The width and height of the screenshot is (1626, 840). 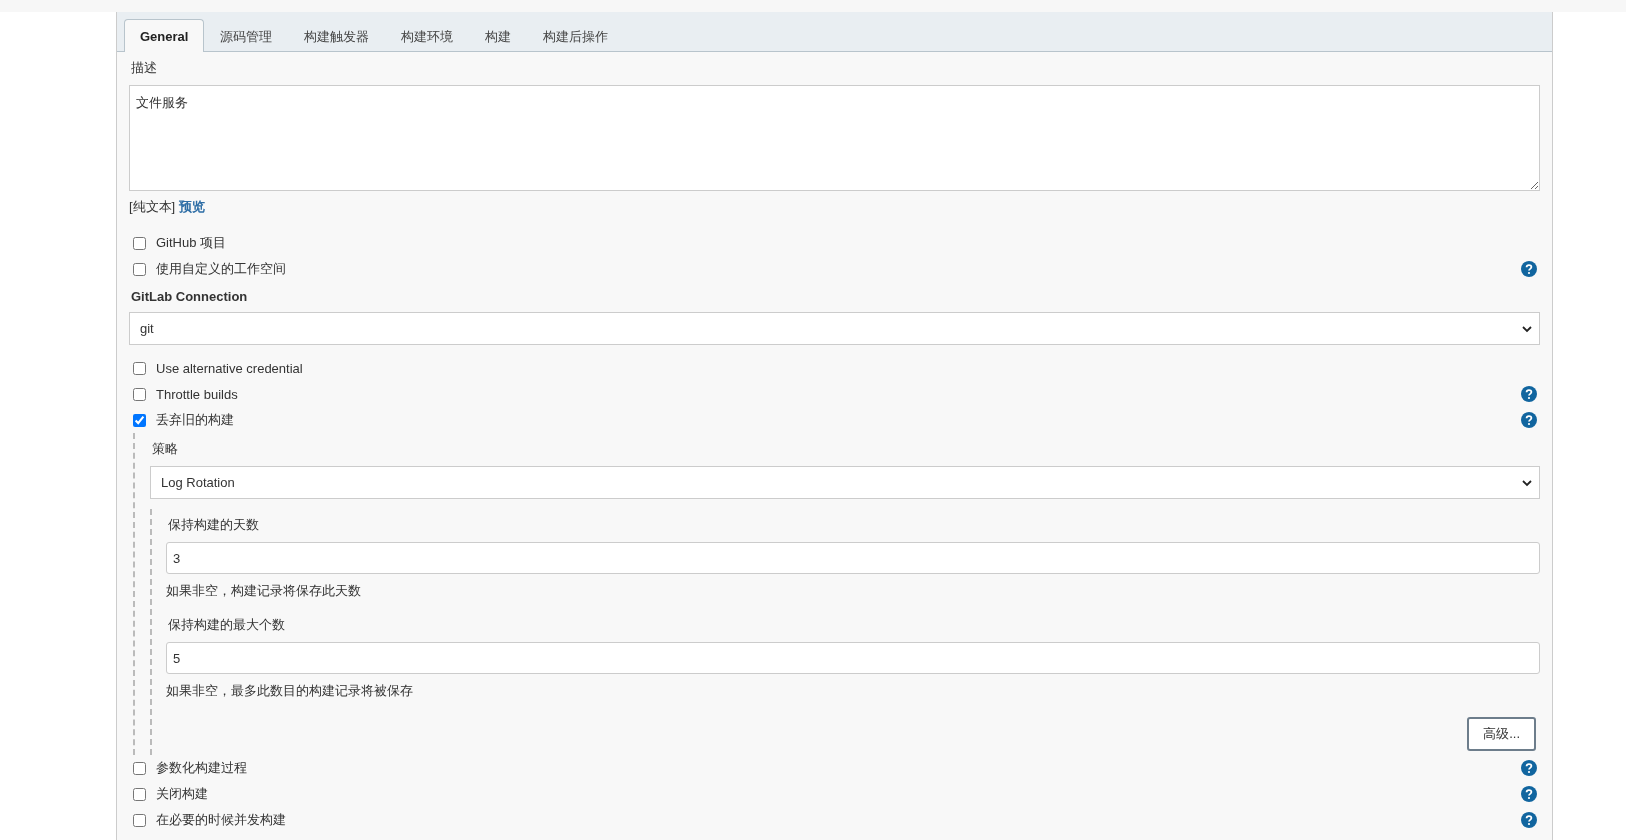 I want to click on field-label: GitLab Connection, so click(x=189, y=297).